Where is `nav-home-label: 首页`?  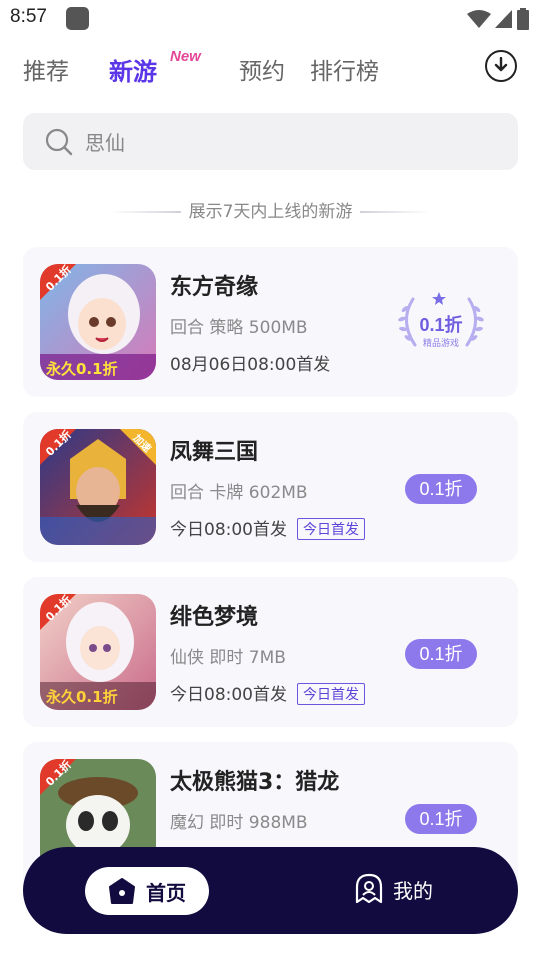 nav-home-label: 首页 is located at coordinates (166, 892).